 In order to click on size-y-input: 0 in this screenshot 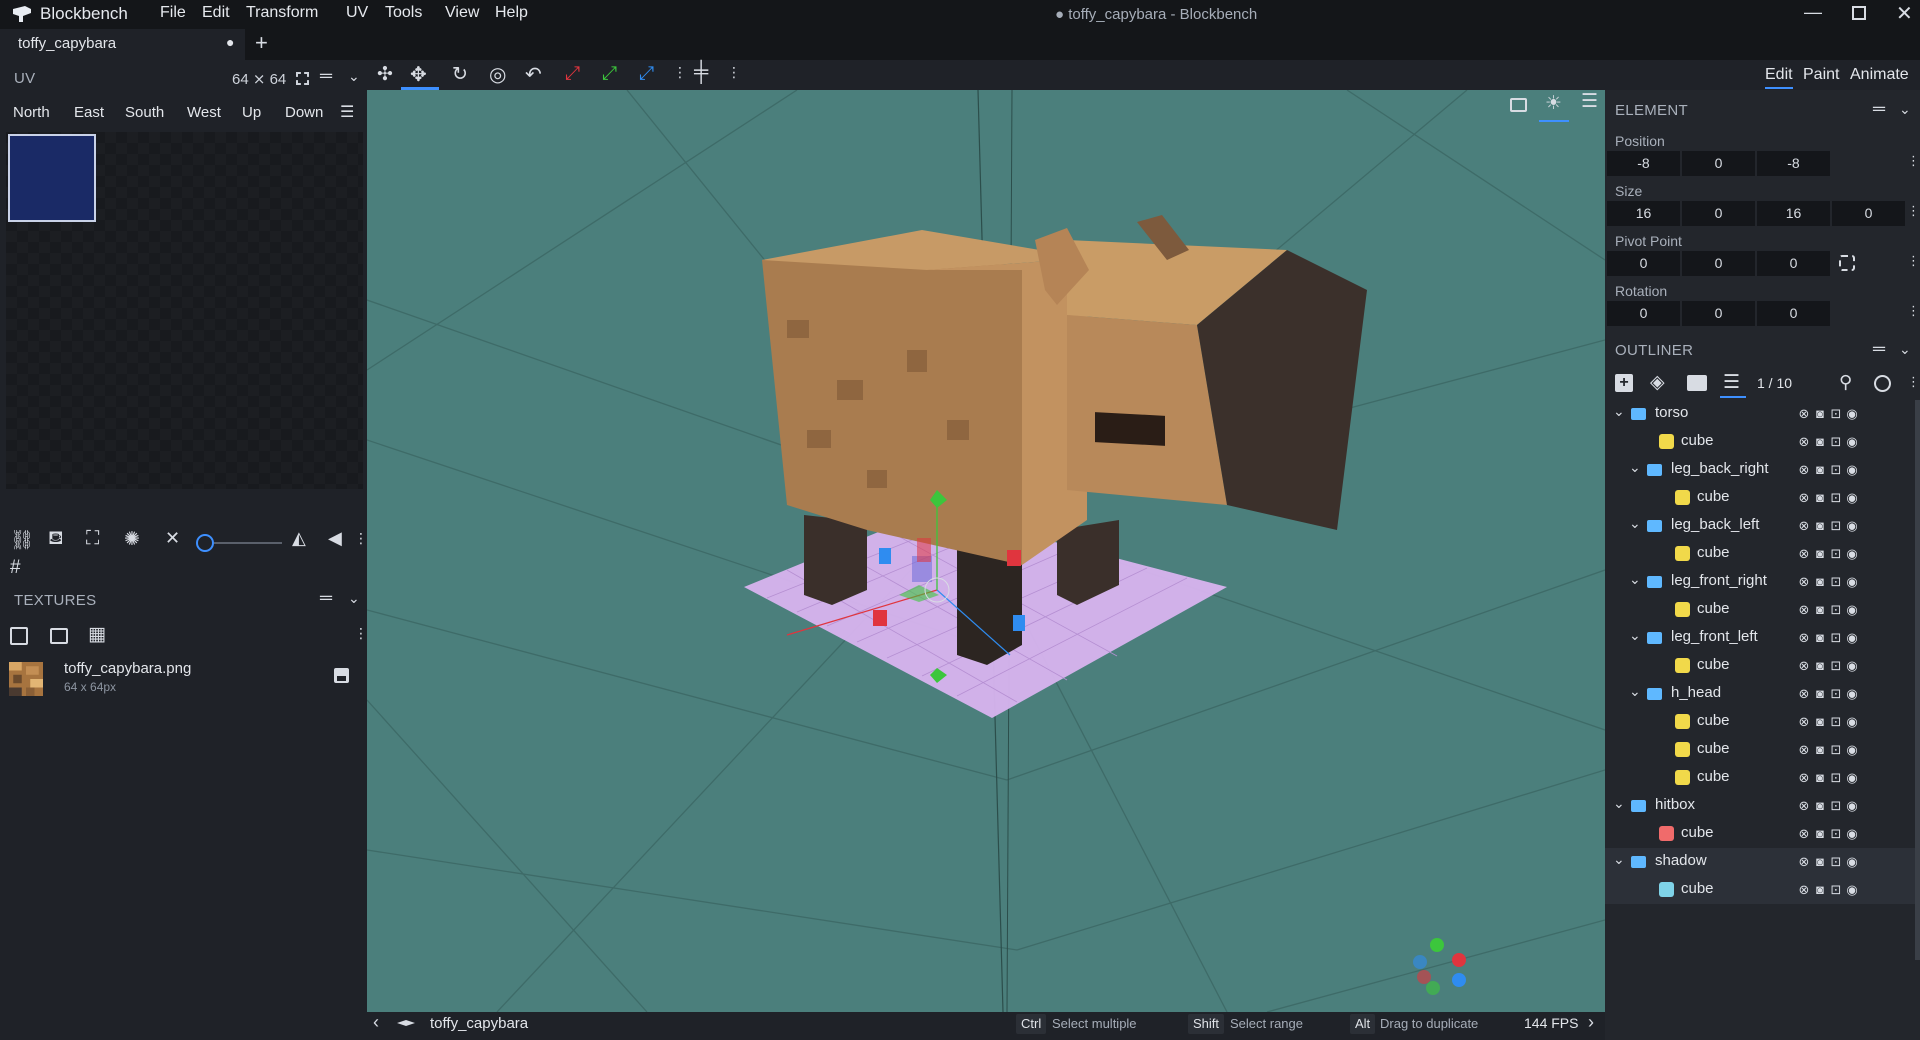, I will do `click(1718, 213)`.